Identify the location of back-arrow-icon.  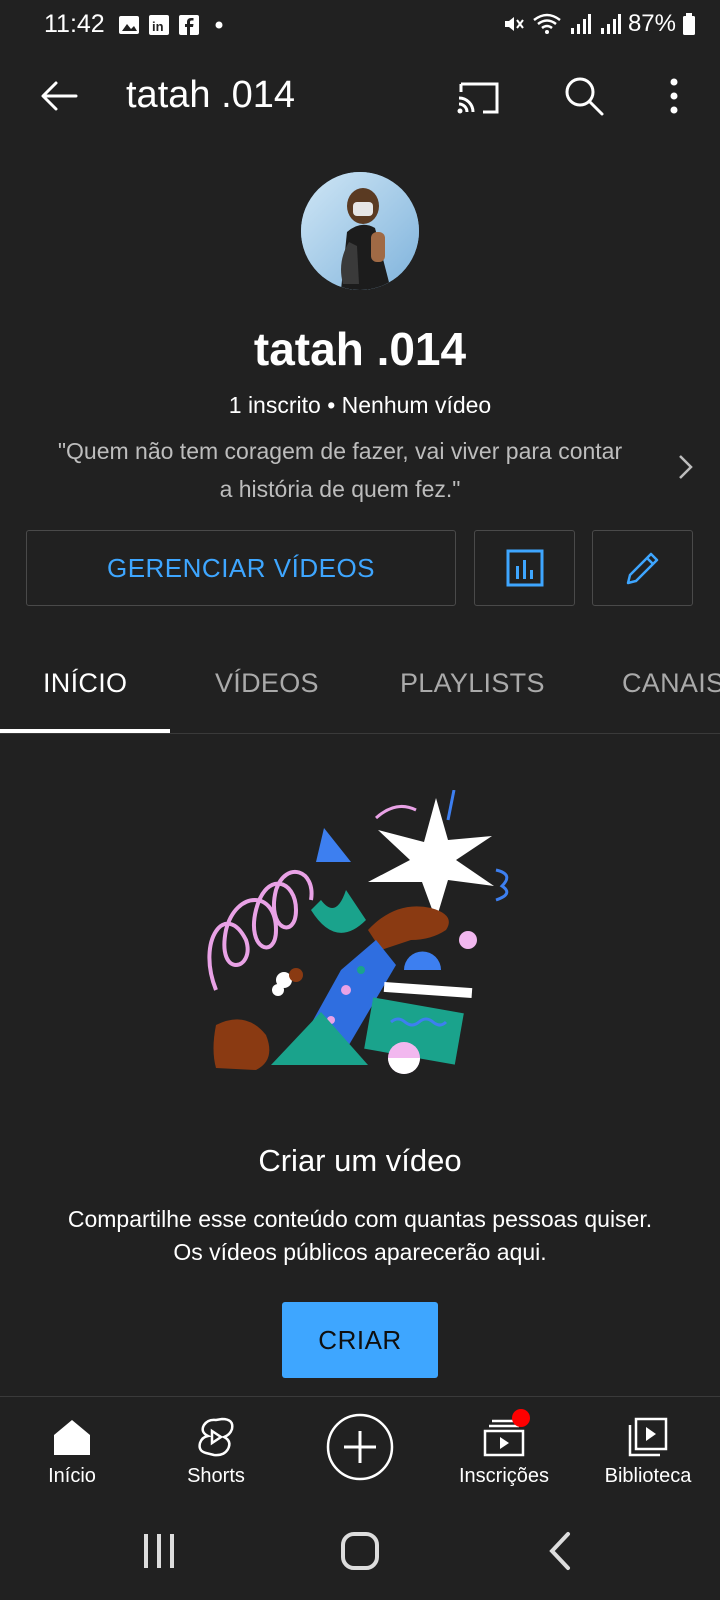
(60, 96).